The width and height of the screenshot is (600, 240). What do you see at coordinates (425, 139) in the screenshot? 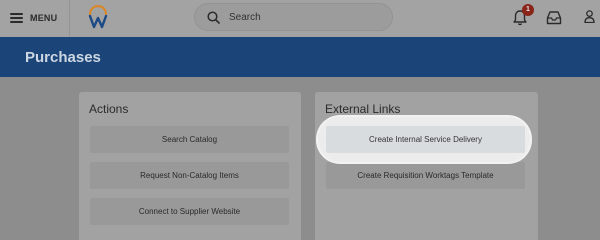
I see `create-internal-service-delivery-button: Create Internal Service Delivery` at bounding box center [425, 139].